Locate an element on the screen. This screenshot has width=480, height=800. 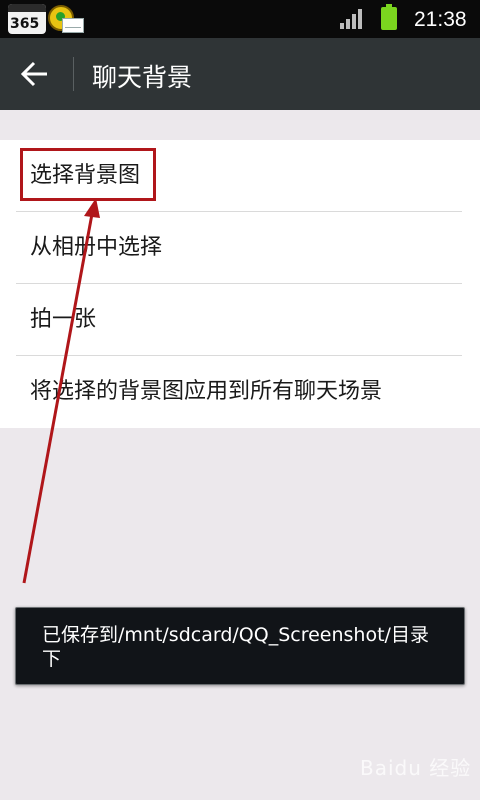
mail-notification-icon is located at coordinates (73, 25).